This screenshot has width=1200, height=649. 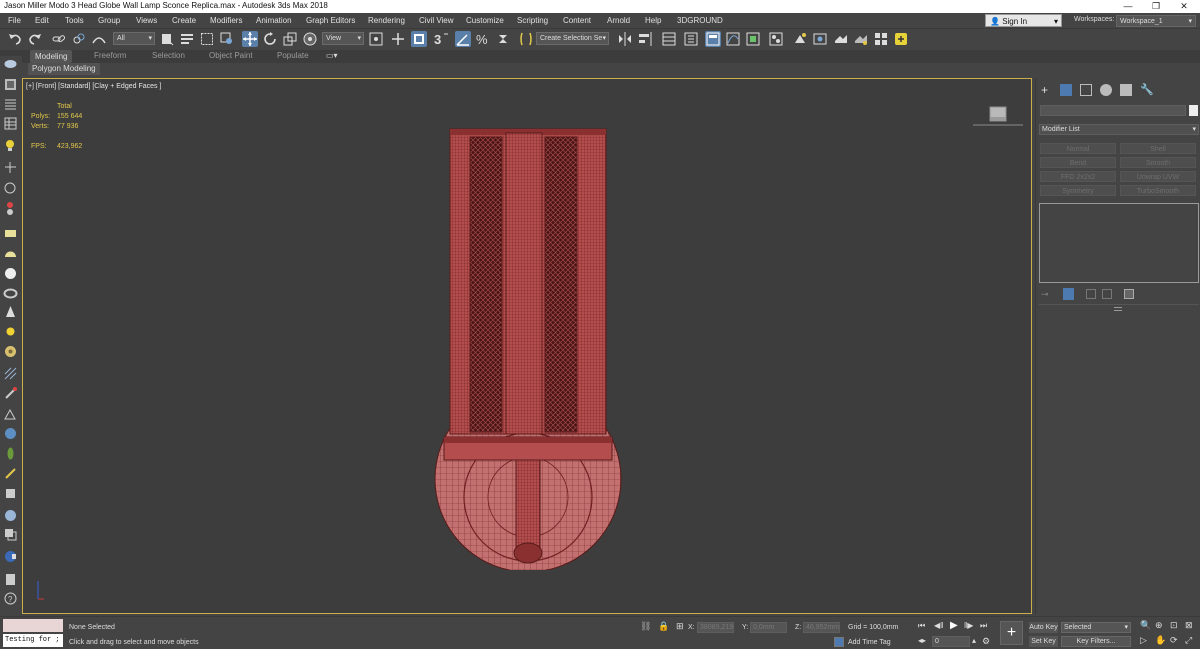 What do you see at coordinates (1106, 90) in the screenshot?
I see `motion-tab-icon` at bounding box center [1106, 90].